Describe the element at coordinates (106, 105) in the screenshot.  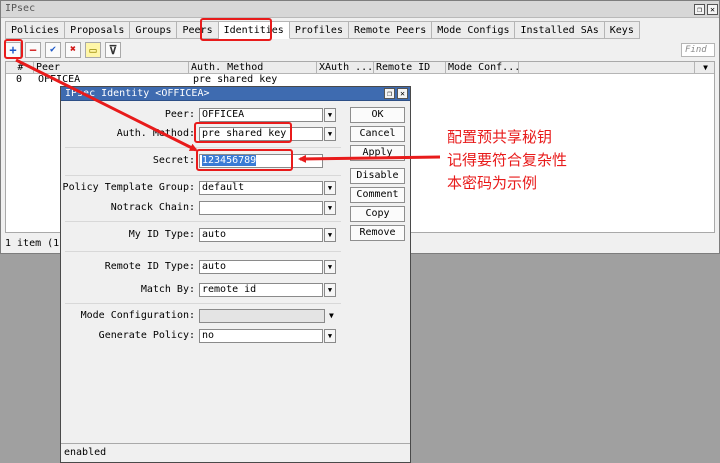
I see `arrow-add-to-secret` at that location.